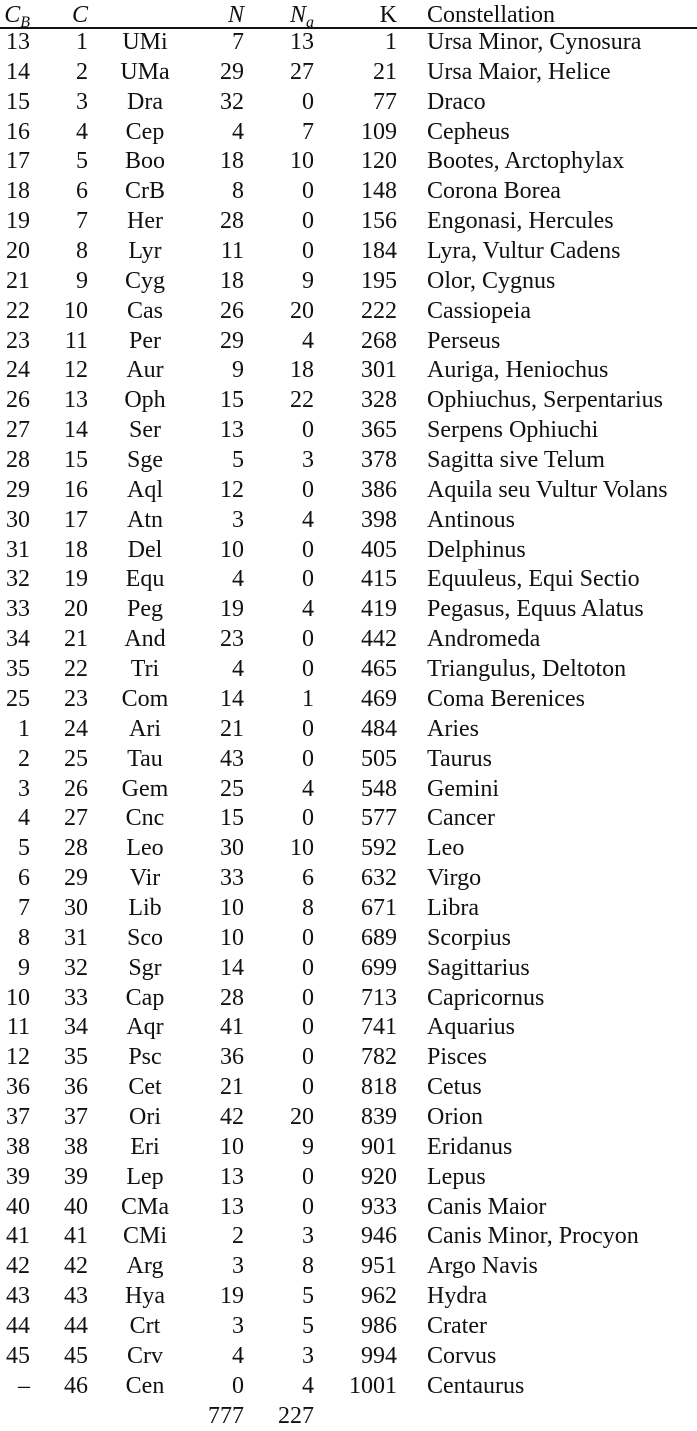 This screenshot has width=697, height=1431. What do you see at coordinates (348, 1027) in the screenshot?
I see `table-row: 11 34 Aqr 41 0 741 Aquarius` at bounding box center [348, 1027].